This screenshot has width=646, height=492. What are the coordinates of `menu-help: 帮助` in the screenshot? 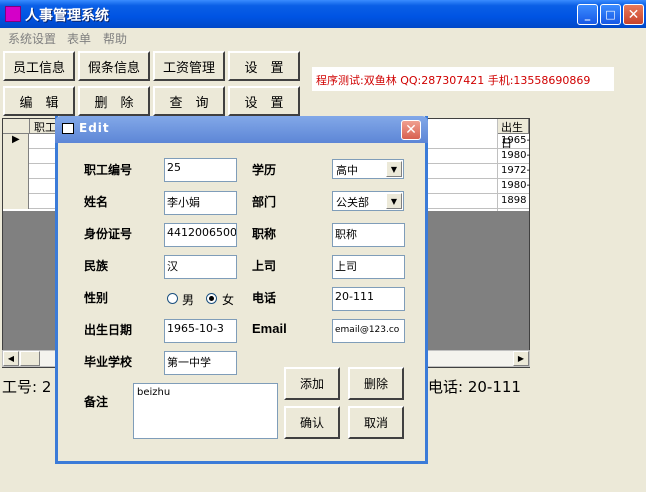 It's located at (115, 38).